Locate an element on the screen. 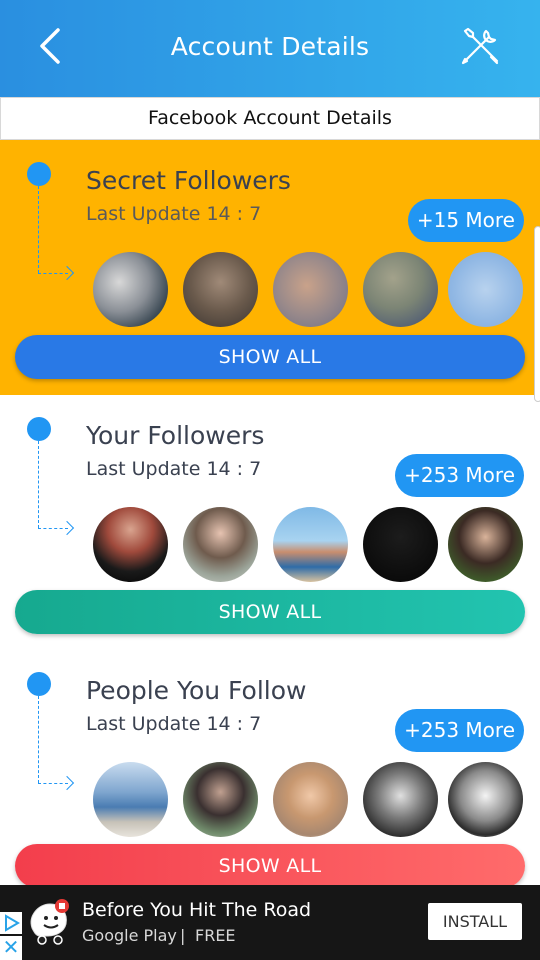 The width and height of the screenshot is (540, 960). install-button: INSTALL is located at coordinates (475, 921).